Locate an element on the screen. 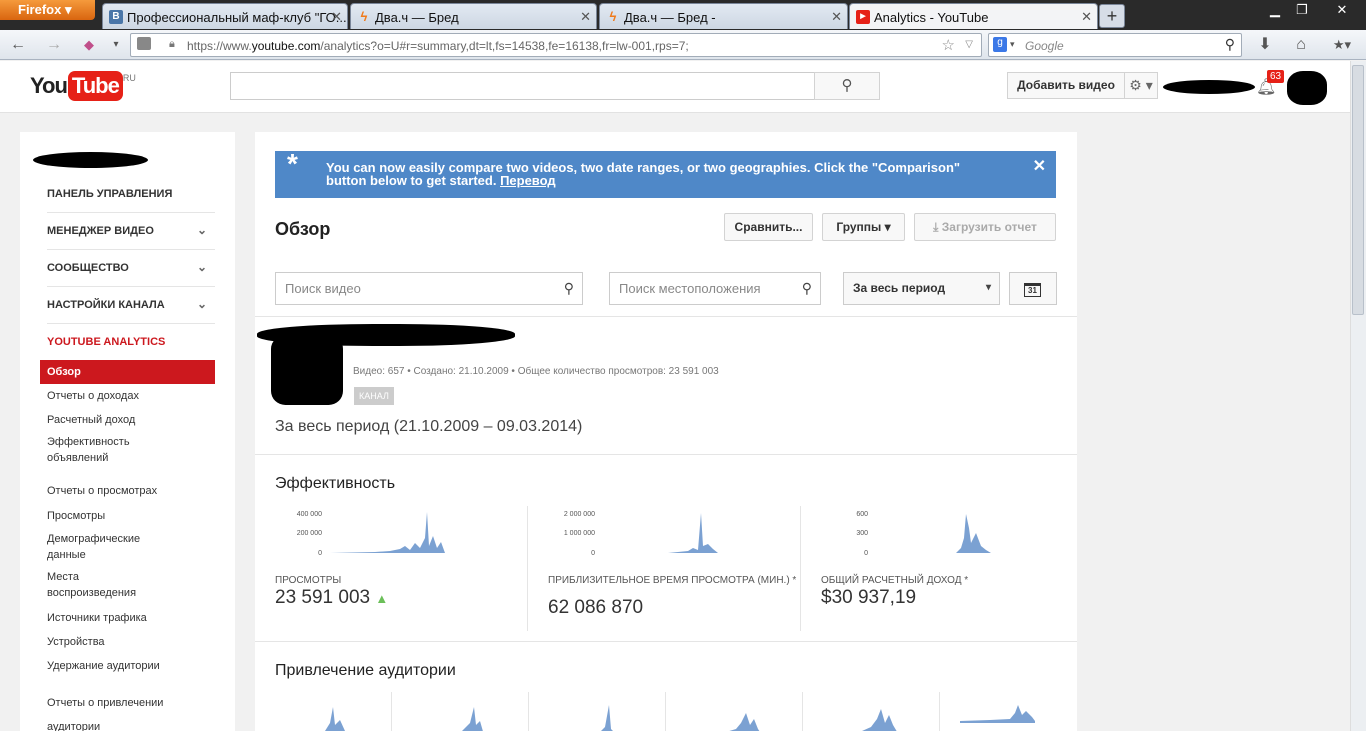 This screenshot has height=731, width=1366. y-tick-label: 2 000 000 is located at coordinates (579, 514).